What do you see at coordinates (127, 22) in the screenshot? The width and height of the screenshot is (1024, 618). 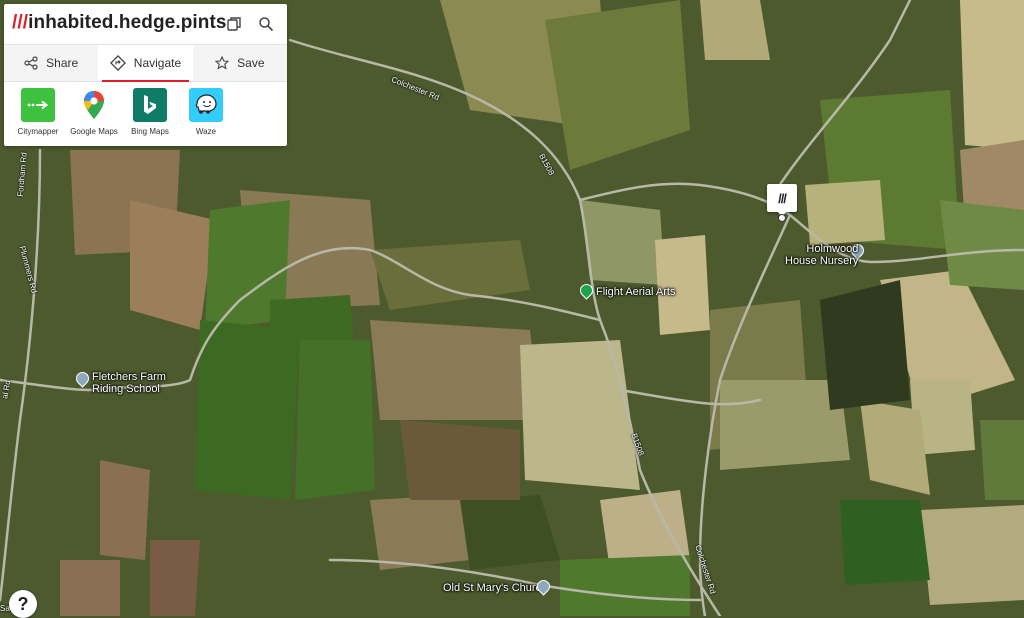 I see `w3w-words: inhabited.hedge.pints` at bounding box center [127, 22].